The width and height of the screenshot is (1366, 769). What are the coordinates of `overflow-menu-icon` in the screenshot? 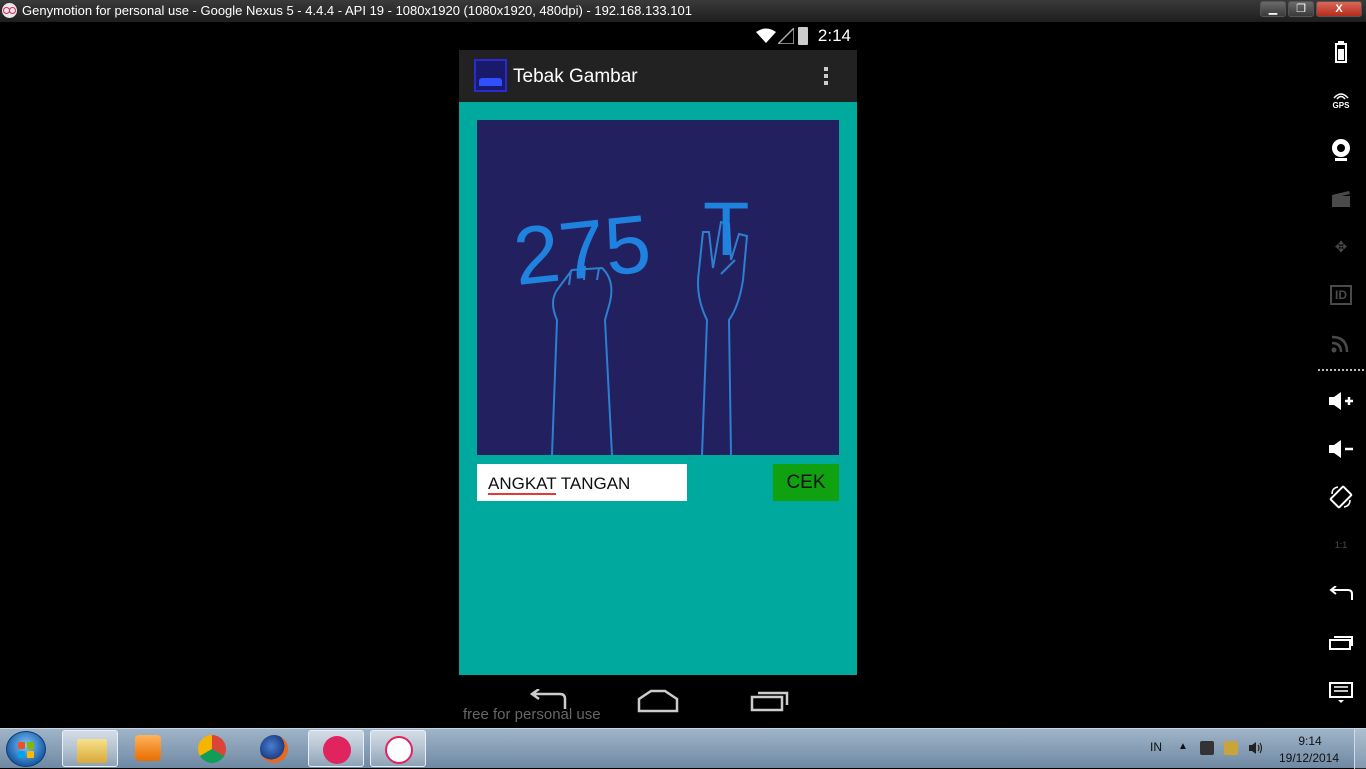 It's located at (826, 77).